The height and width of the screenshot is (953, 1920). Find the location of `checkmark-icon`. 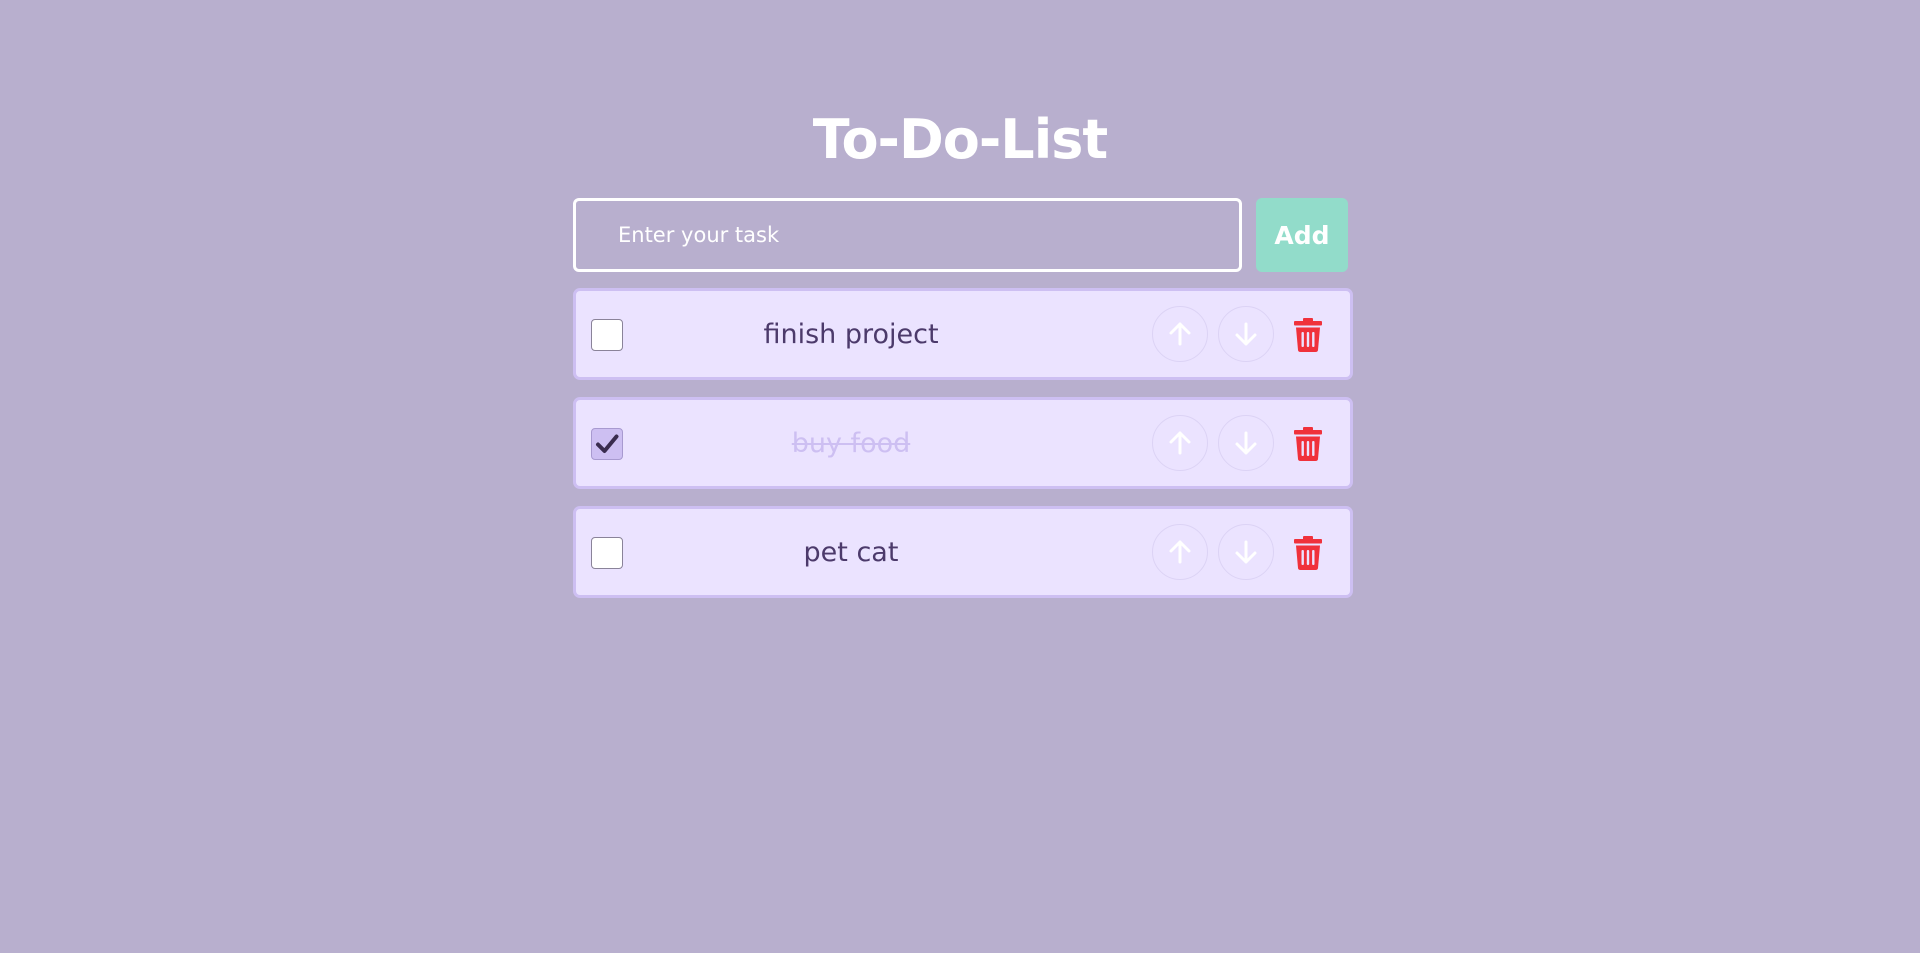

checkmark-icon is located at coordinates (607, 443).